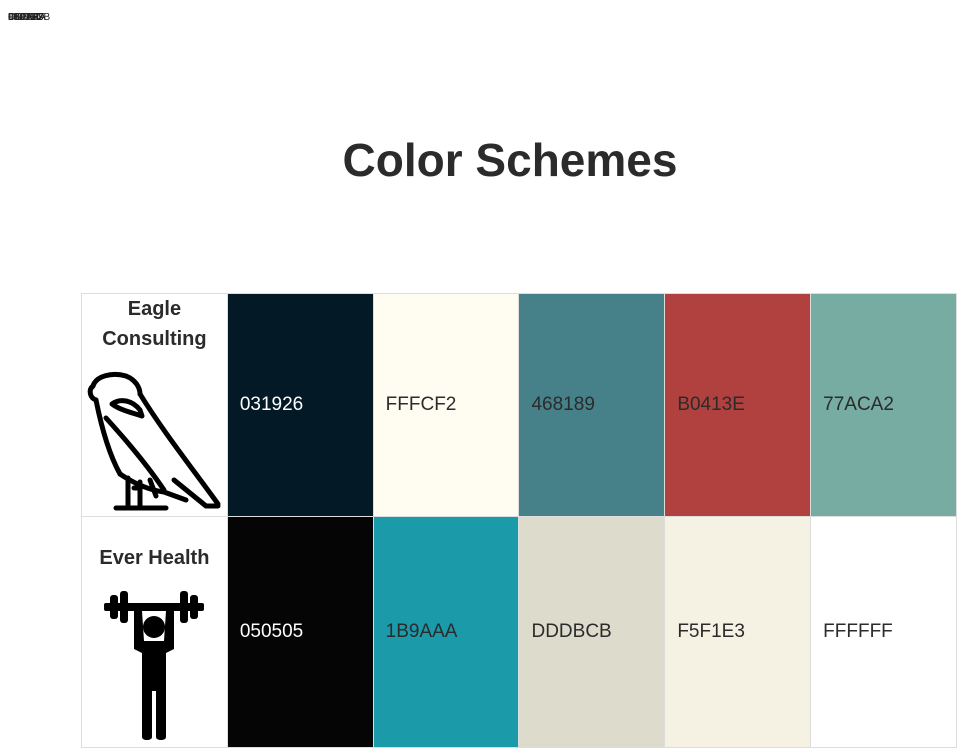  Describe the element at coordinates (154, 309) in the screenshot. I see `brand-name-line: Eagle` at that location.